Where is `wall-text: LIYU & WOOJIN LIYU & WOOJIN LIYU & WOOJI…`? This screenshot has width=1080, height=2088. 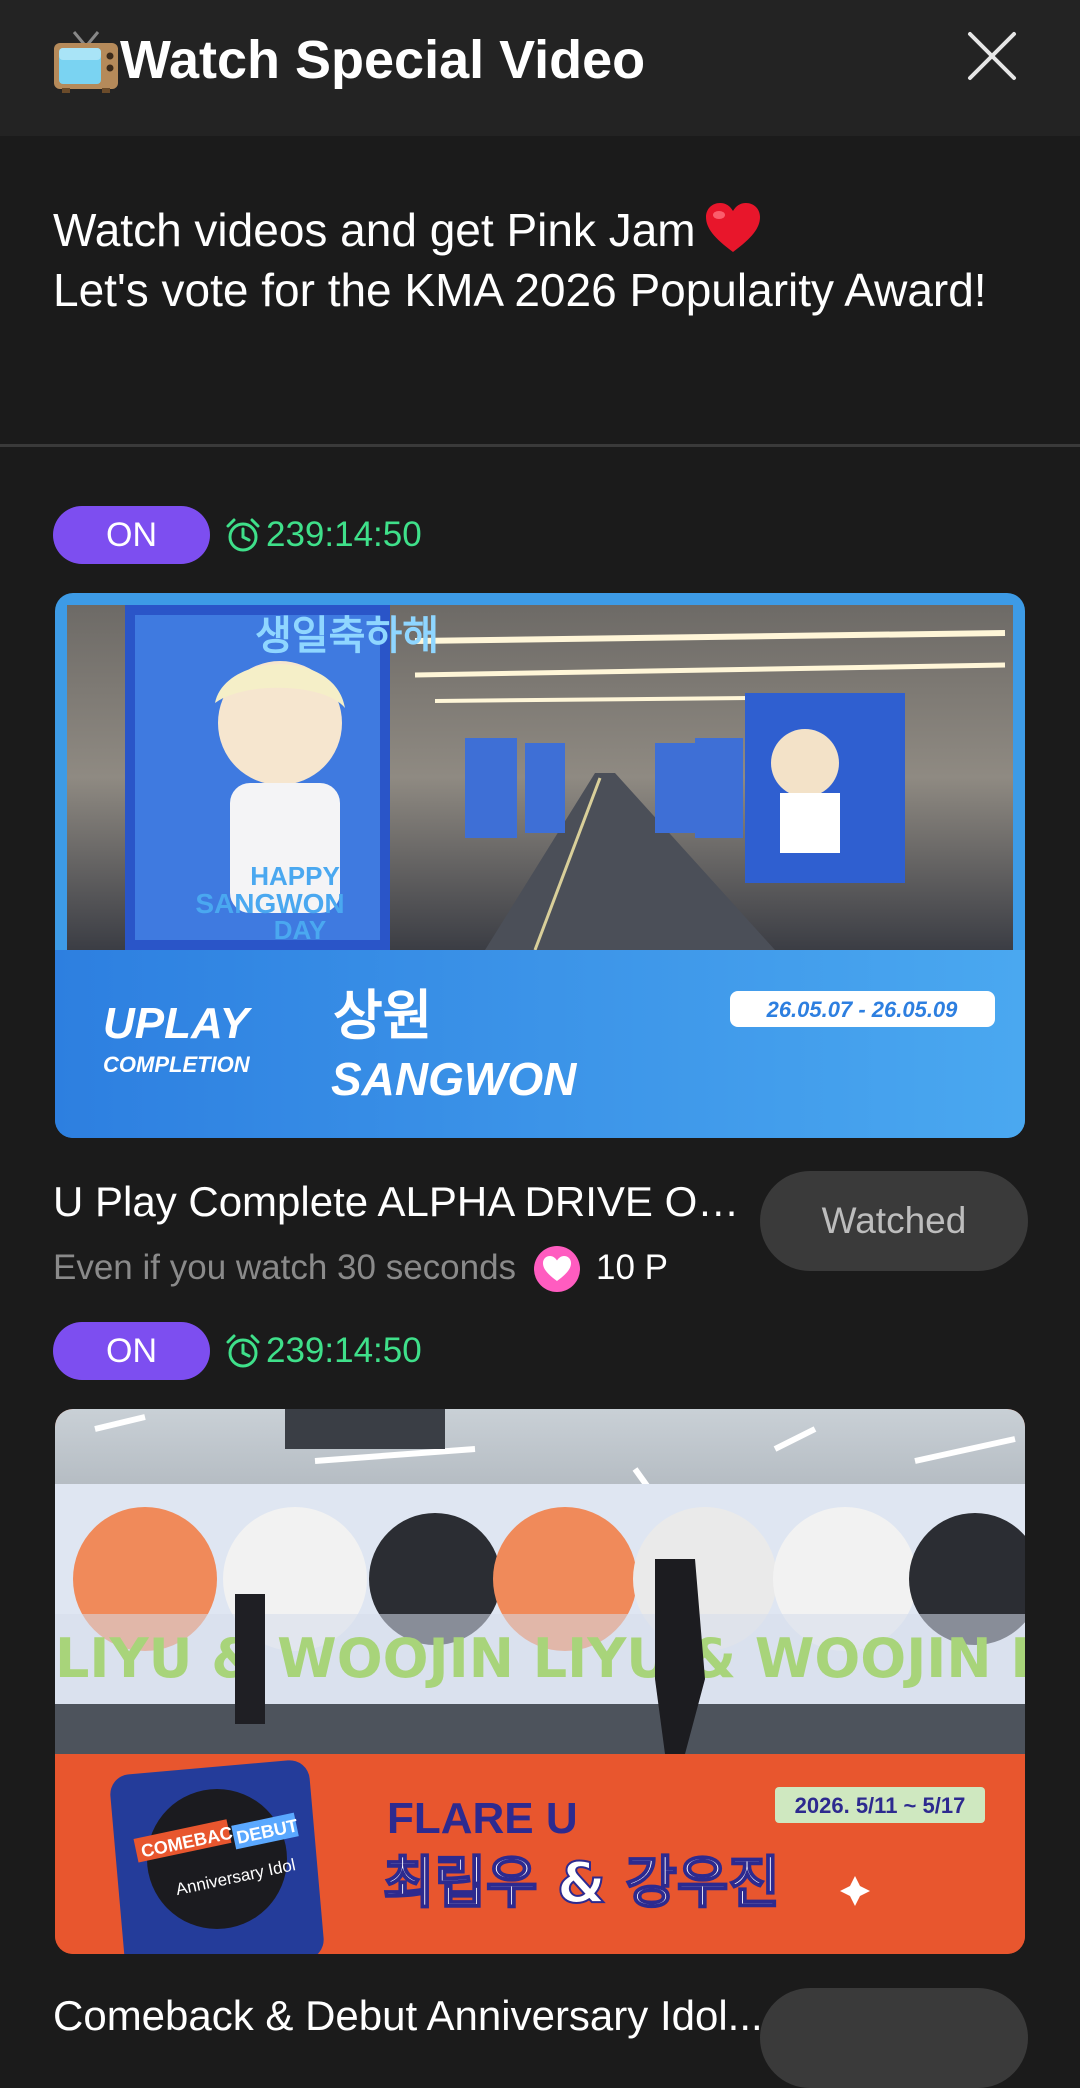 wall-text: LIYU & WOOJIN LIYU & WOOJIN LIYU & WOOJI… is located at coordinates (540, 1658).